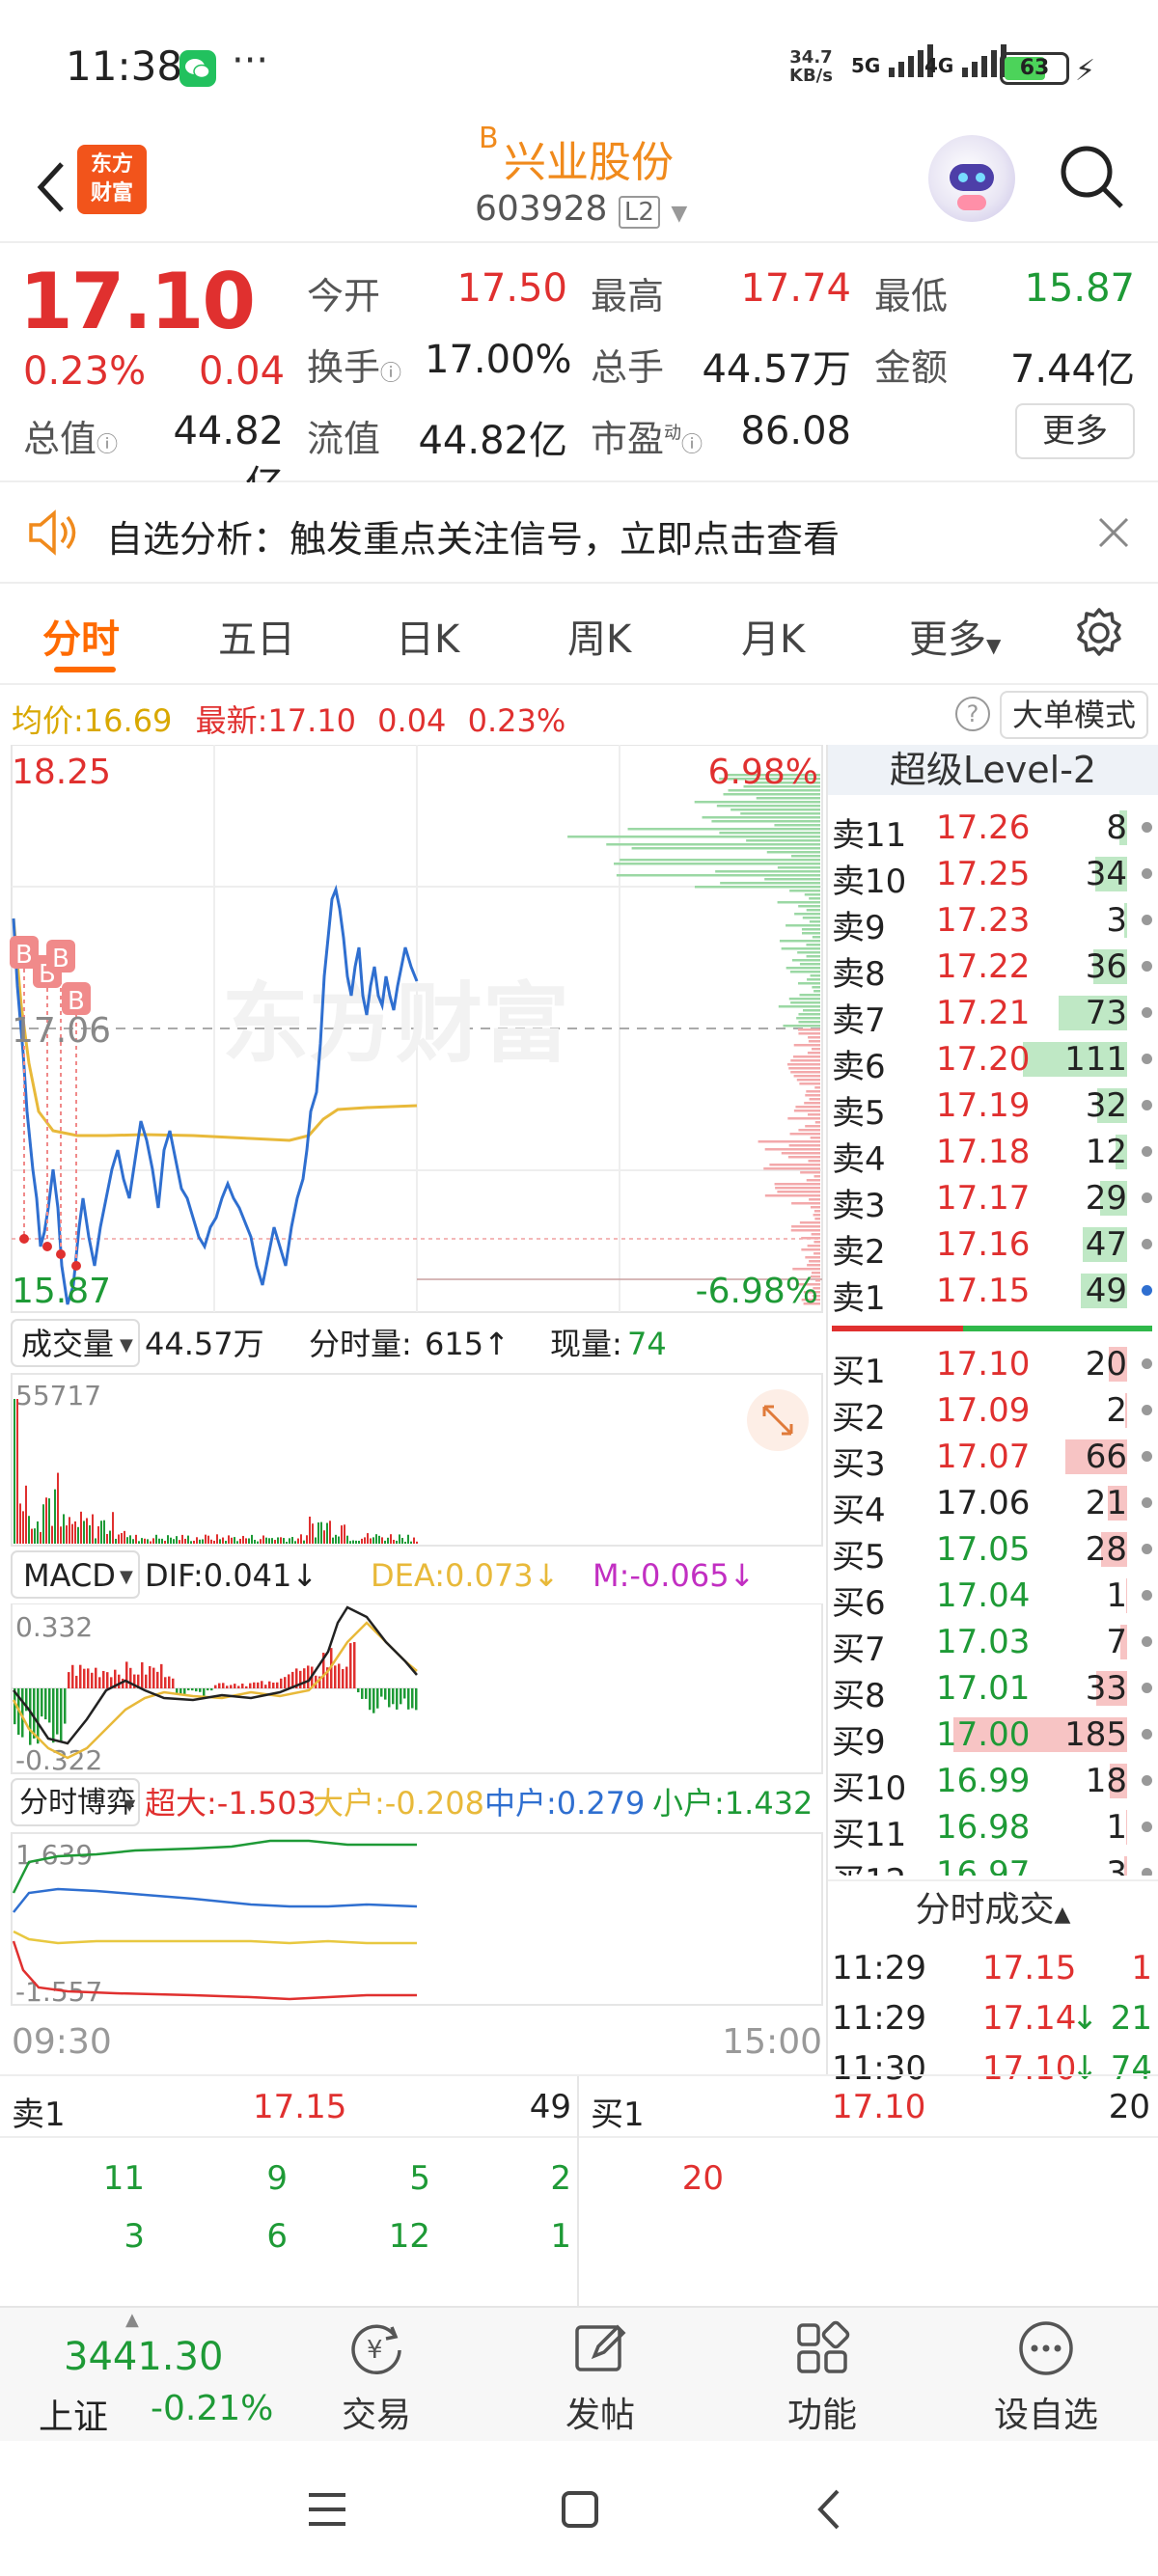 The width and height of the screenshot is (1158, 2576). What do you see at coordinates (702, 2178) in the screenshot?
I see `buy-queue-cell: 20` at bounding box center [702, 2178].